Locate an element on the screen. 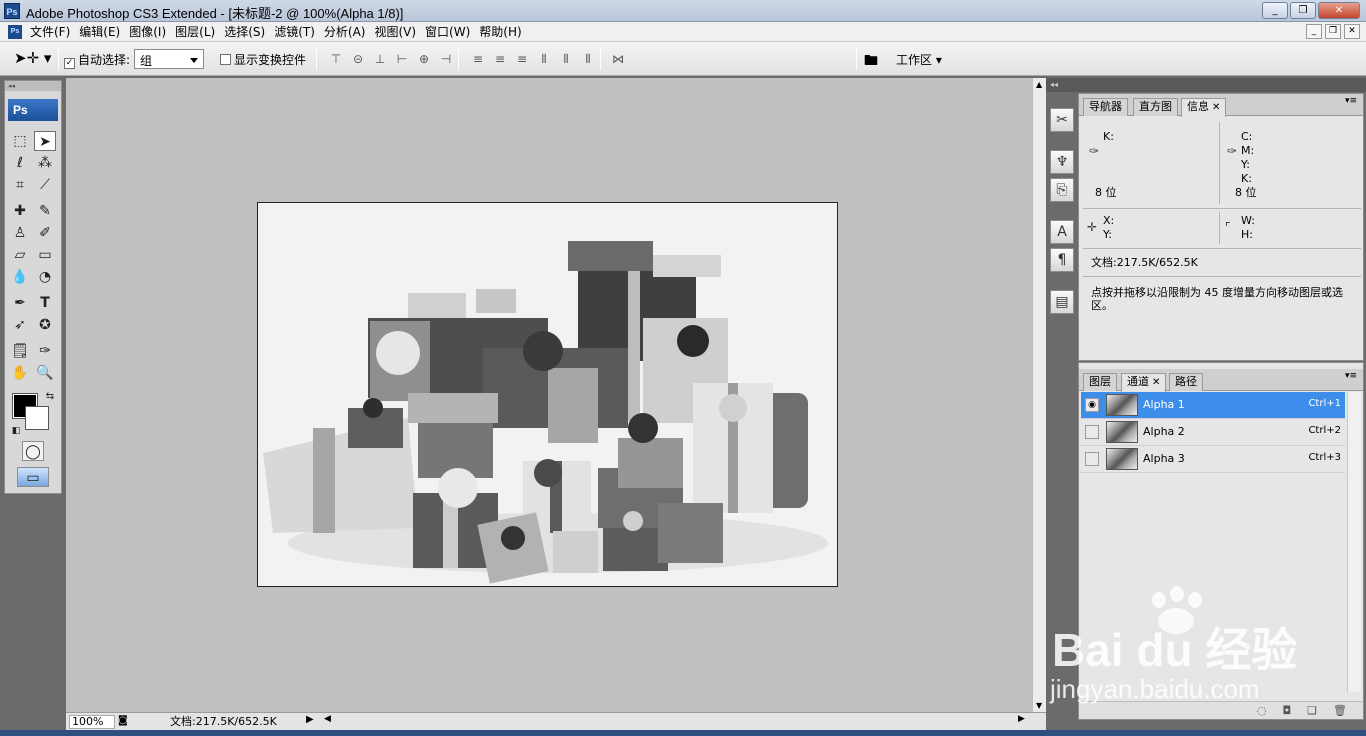  scroll-down-icon: ▼ is located at coordinates (1039, 705).